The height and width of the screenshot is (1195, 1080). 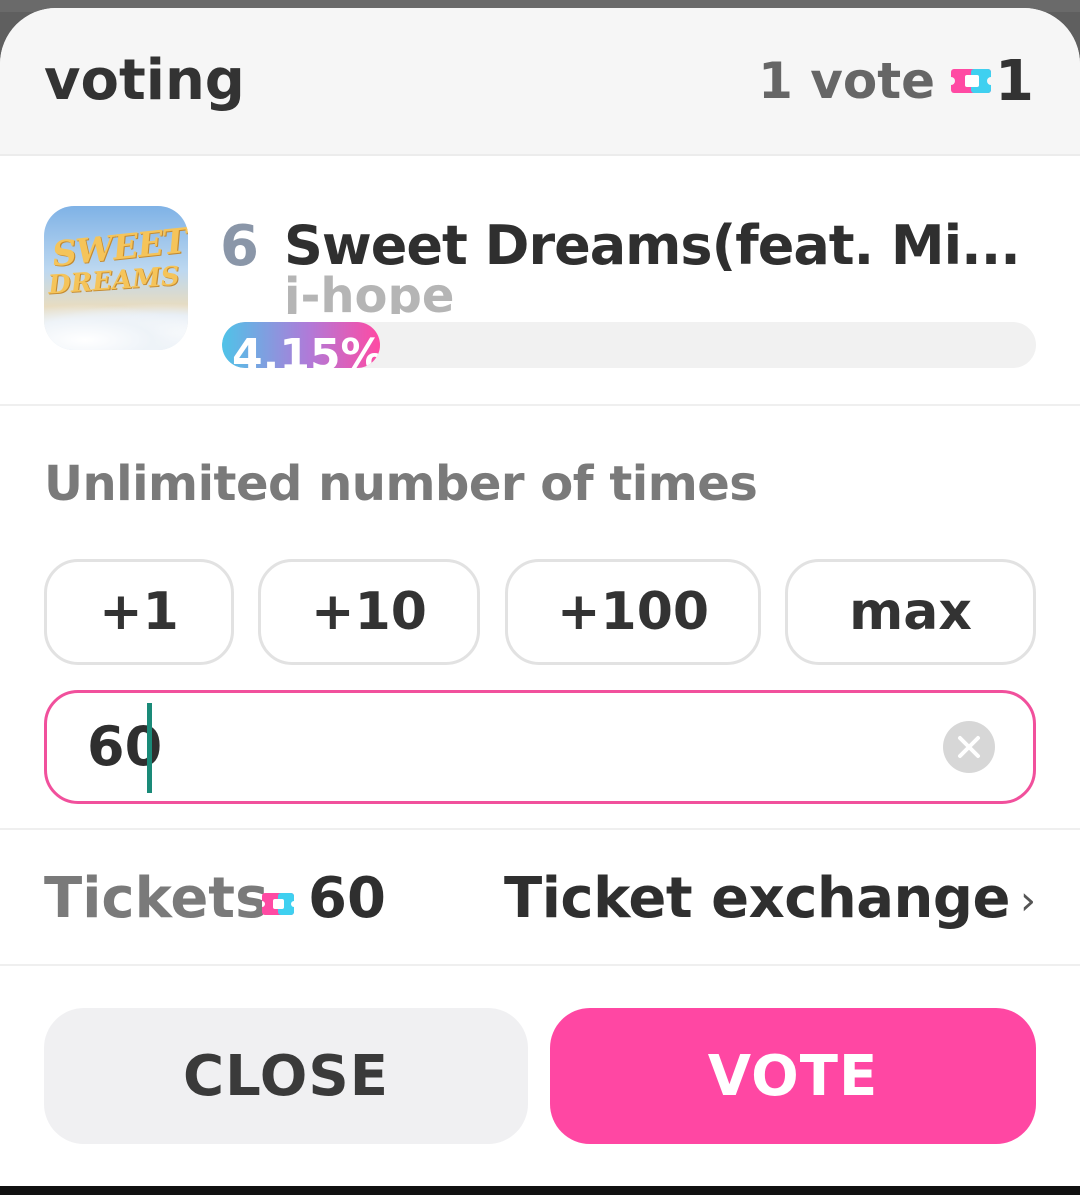 I want to click on vote-share-label: 4.15%, so click(x=306, y=349).